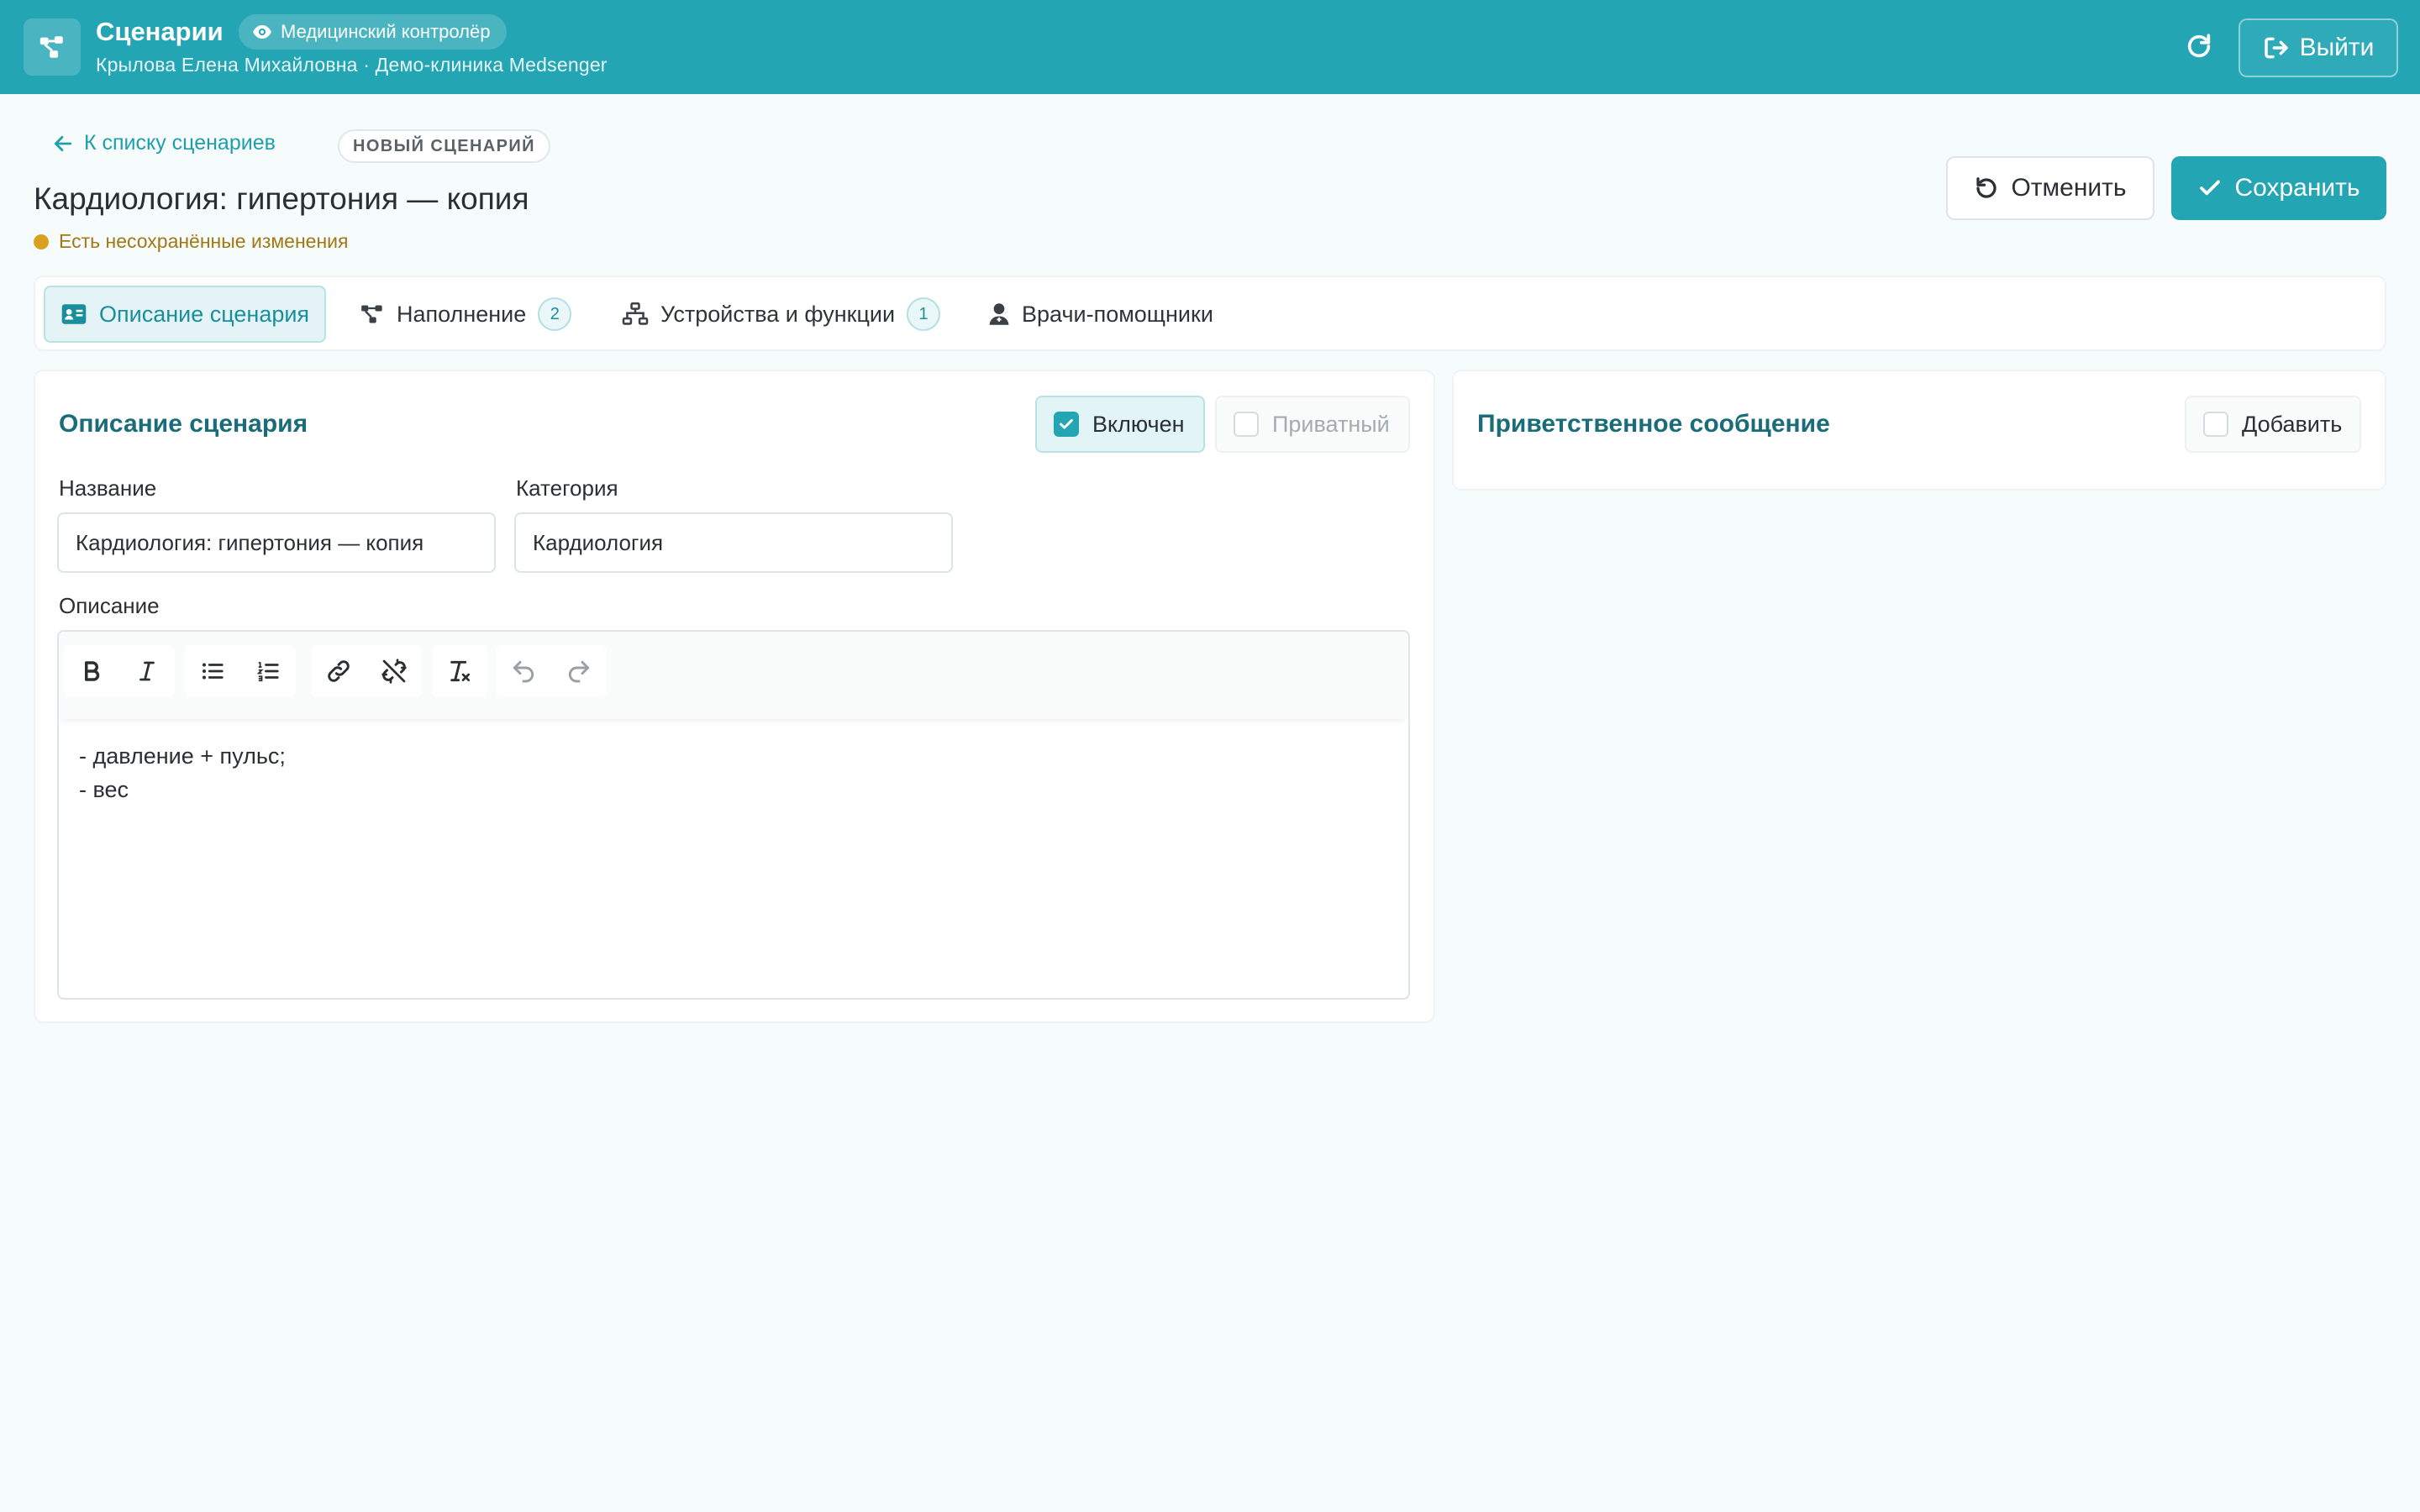  What do you see at coordinates (1331, 424) in the screenshot?
I see `private-label: Приватный` at bounding box center [1331, 424].